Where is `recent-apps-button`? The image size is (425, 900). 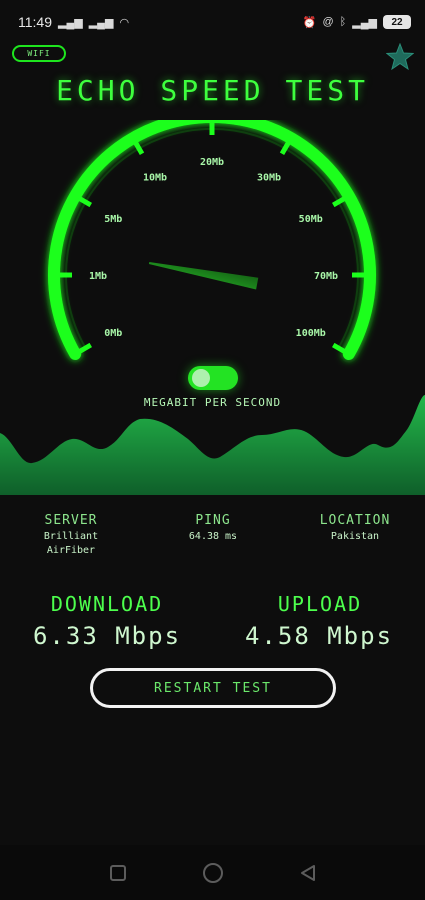 recent-apps-button is located at coordinates (118, 873).